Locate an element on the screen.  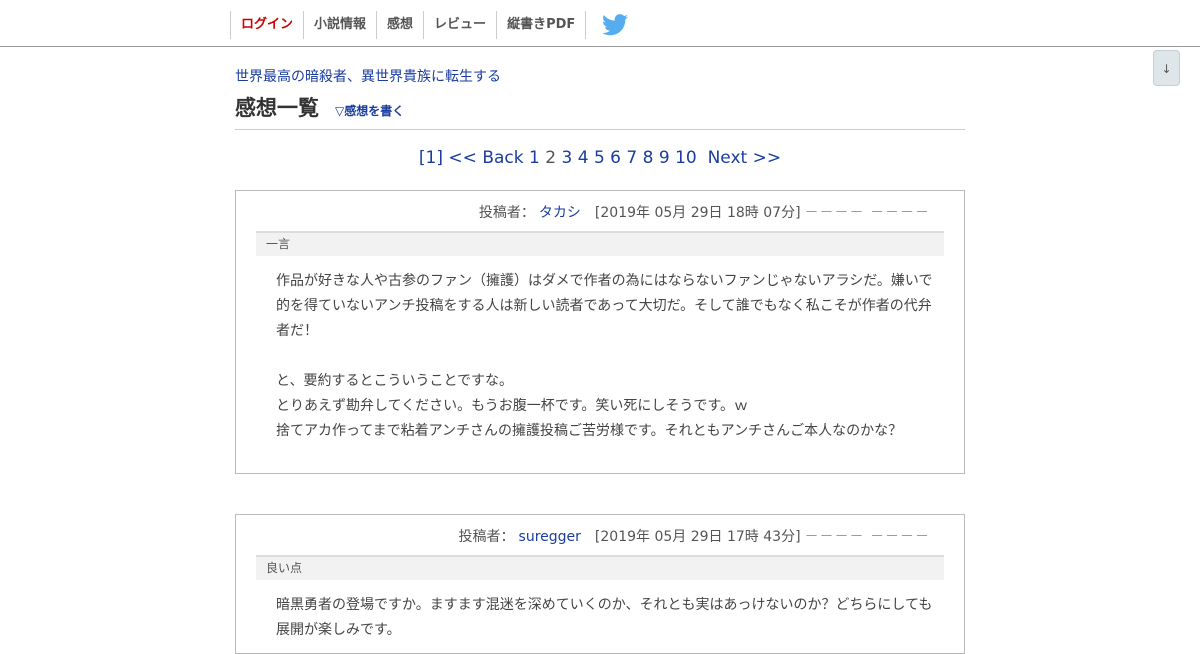
review-section-label: 良い点 is located at coordinates (600, 567).